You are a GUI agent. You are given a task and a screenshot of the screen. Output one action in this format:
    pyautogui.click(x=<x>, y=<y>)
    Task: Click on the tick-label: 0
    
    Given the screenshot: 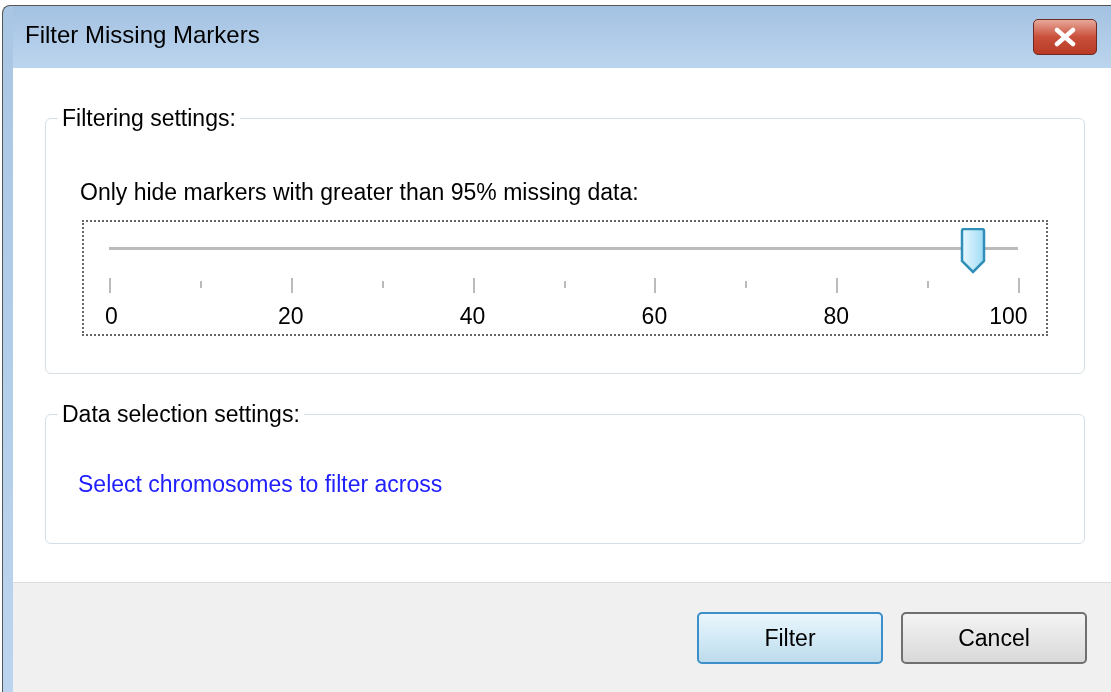 What is the action you would take?
    pyautogui.click(x=111, y=316)
    